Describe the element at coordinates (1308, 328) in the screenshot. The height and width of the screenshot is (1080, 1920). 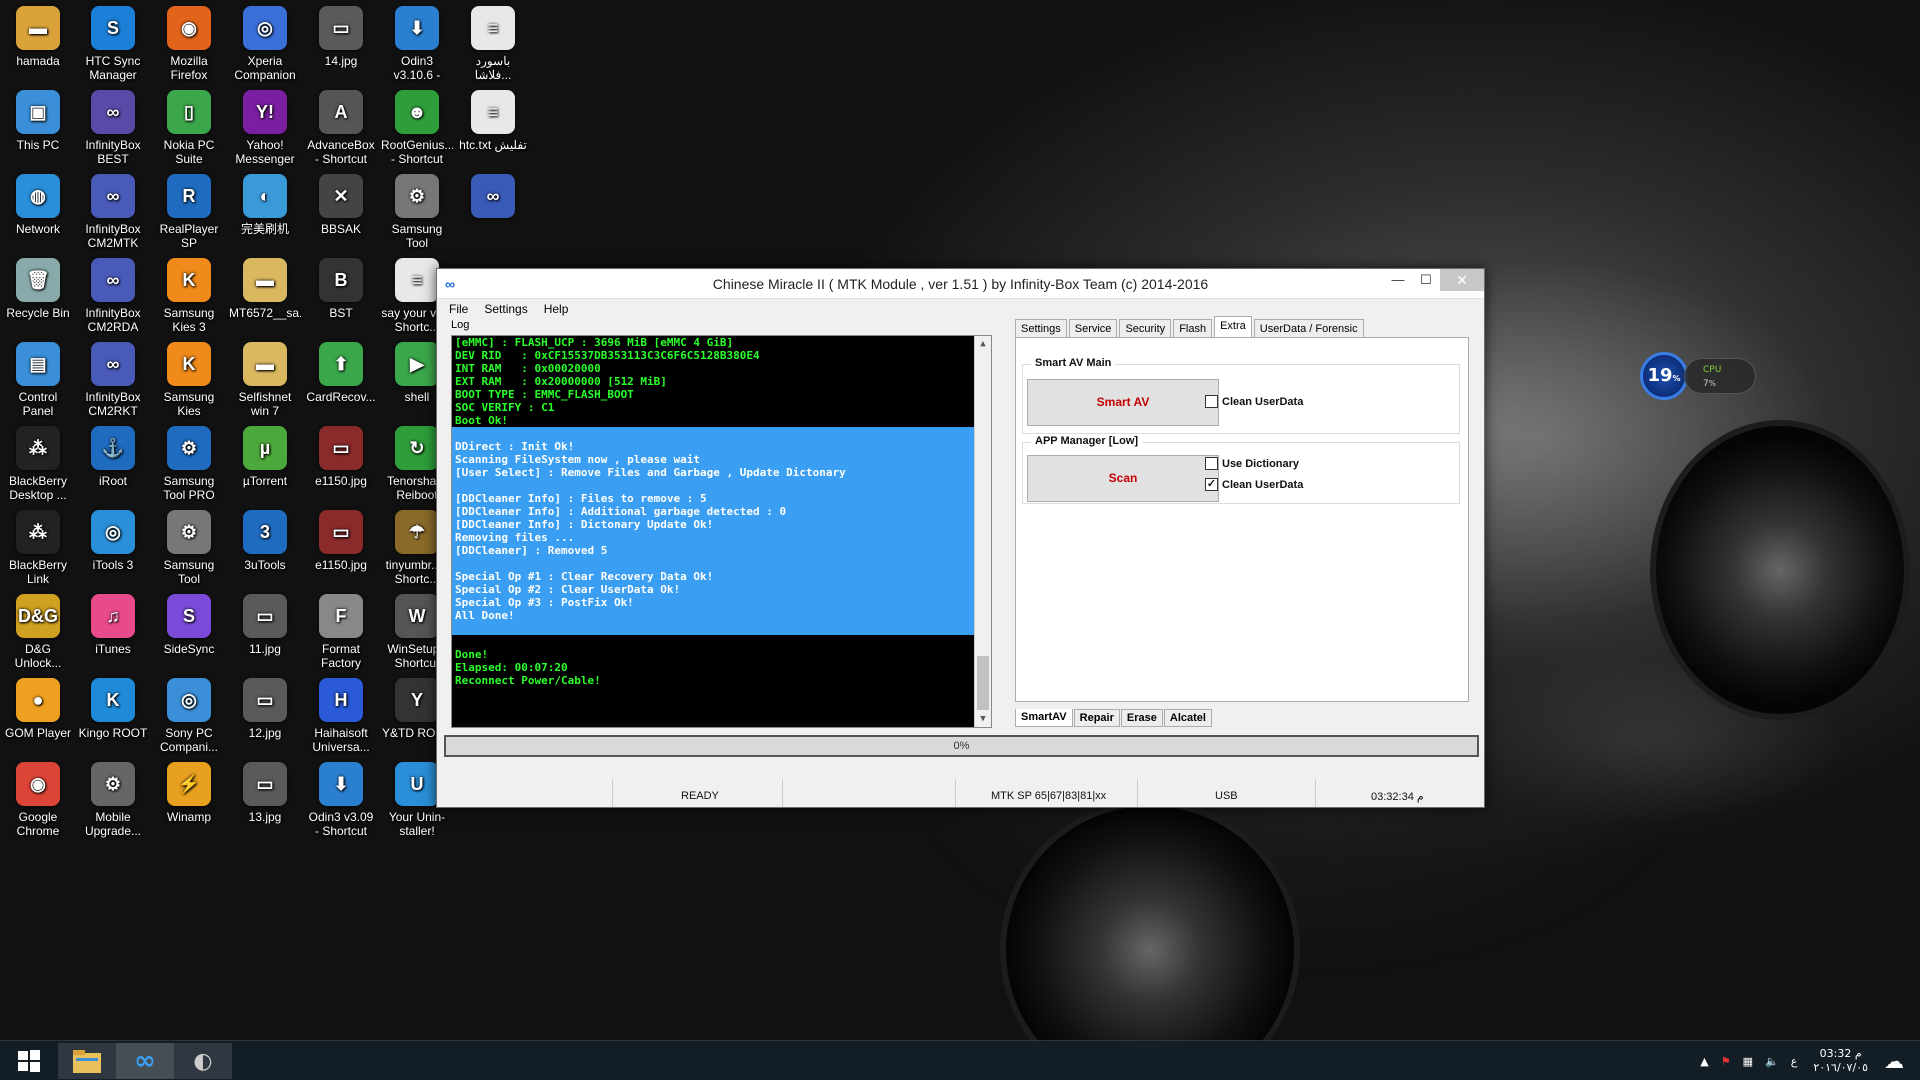
I see `tab-userdata-forensic: UserData / Forensic` at that location.